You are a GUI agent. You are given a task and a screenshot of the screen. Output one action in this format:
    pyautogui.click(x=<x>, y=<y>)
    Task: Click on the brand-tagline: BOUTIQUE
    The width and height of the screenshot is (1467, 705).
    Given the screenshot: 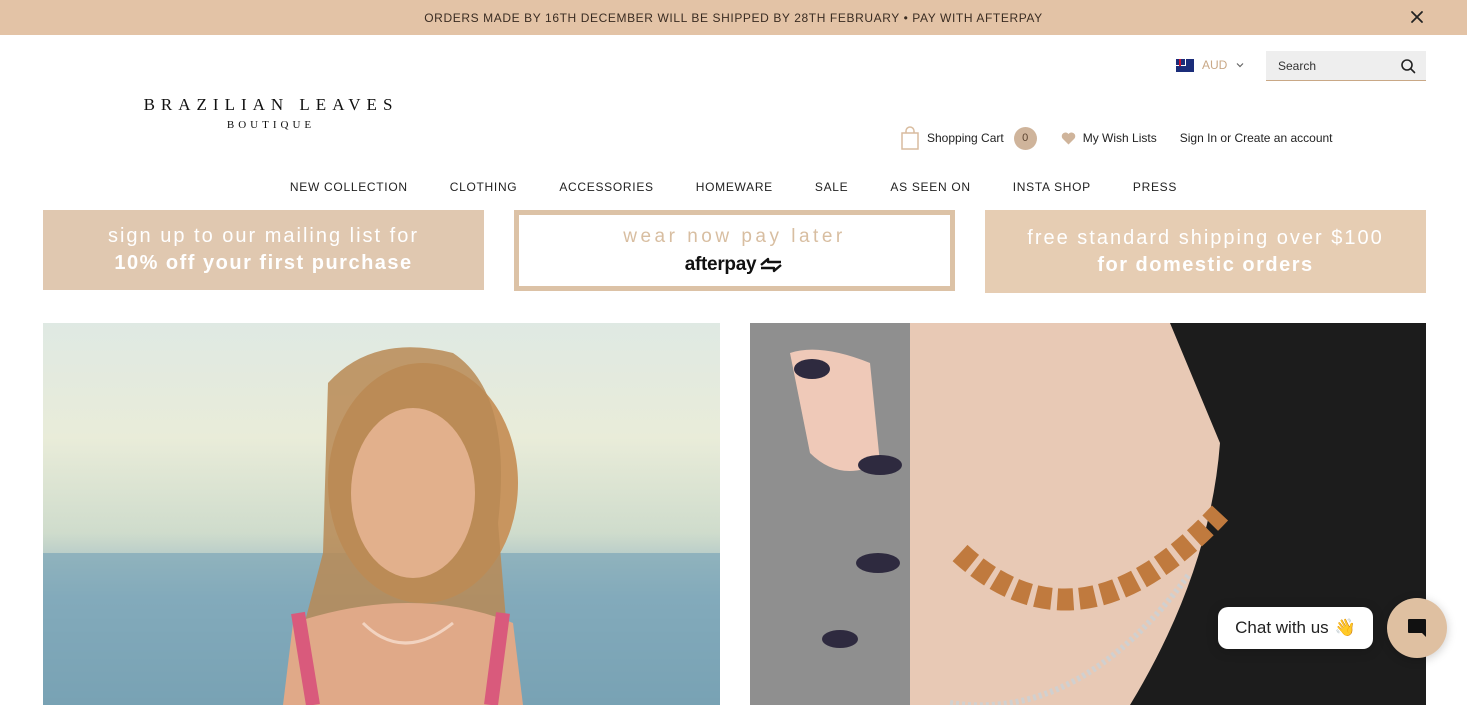 What is the action you would take?
    pyautogui.click(x=271, y=125)
    